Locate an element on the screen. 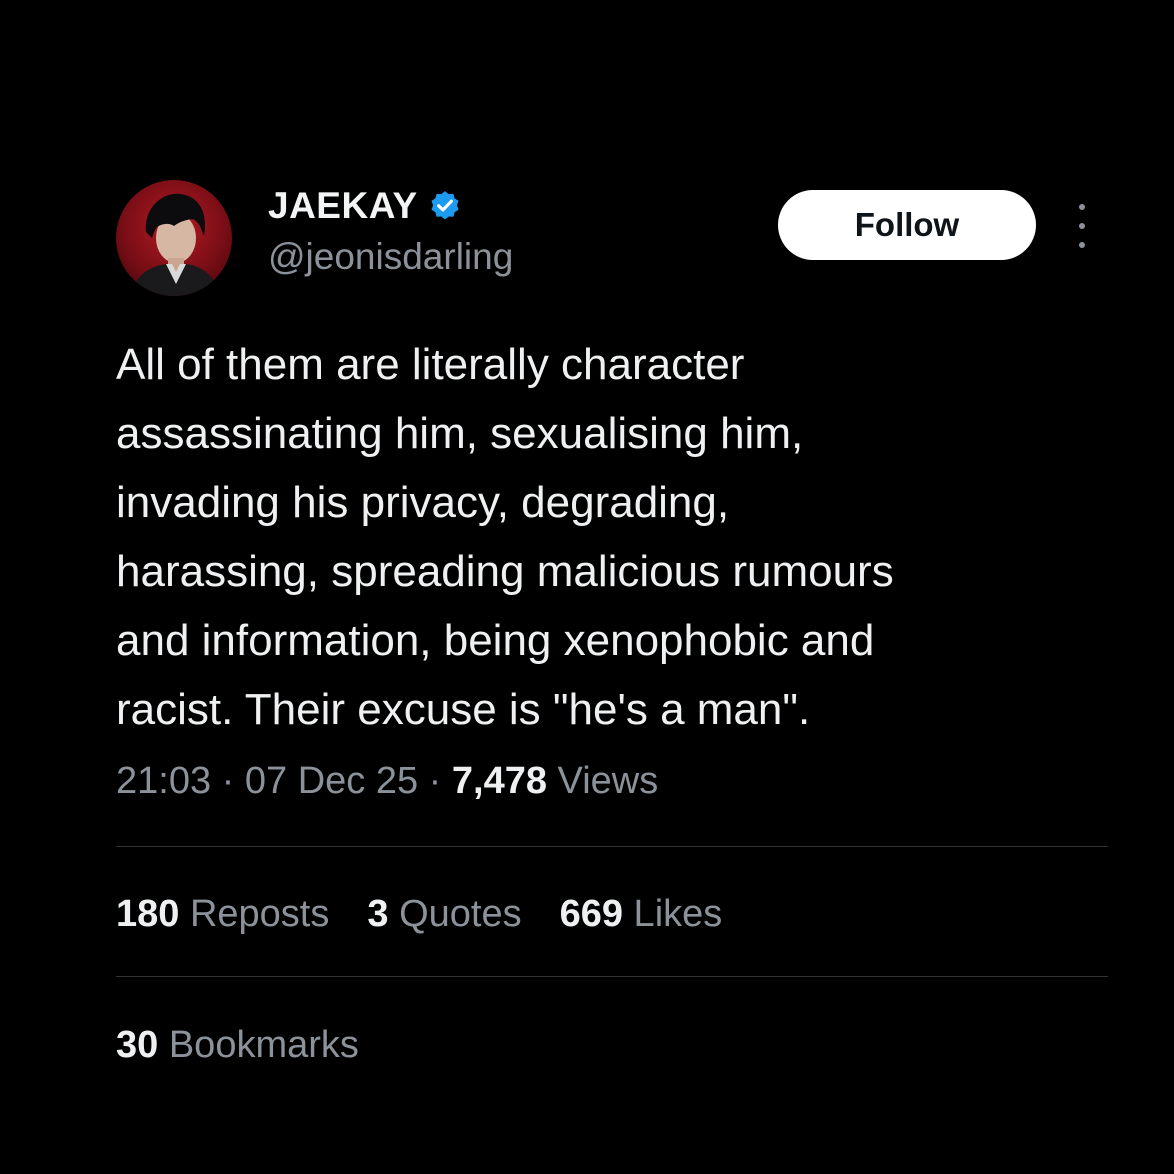  tweet-date: 07 Dec 25 is located at coordinates (331, 781).